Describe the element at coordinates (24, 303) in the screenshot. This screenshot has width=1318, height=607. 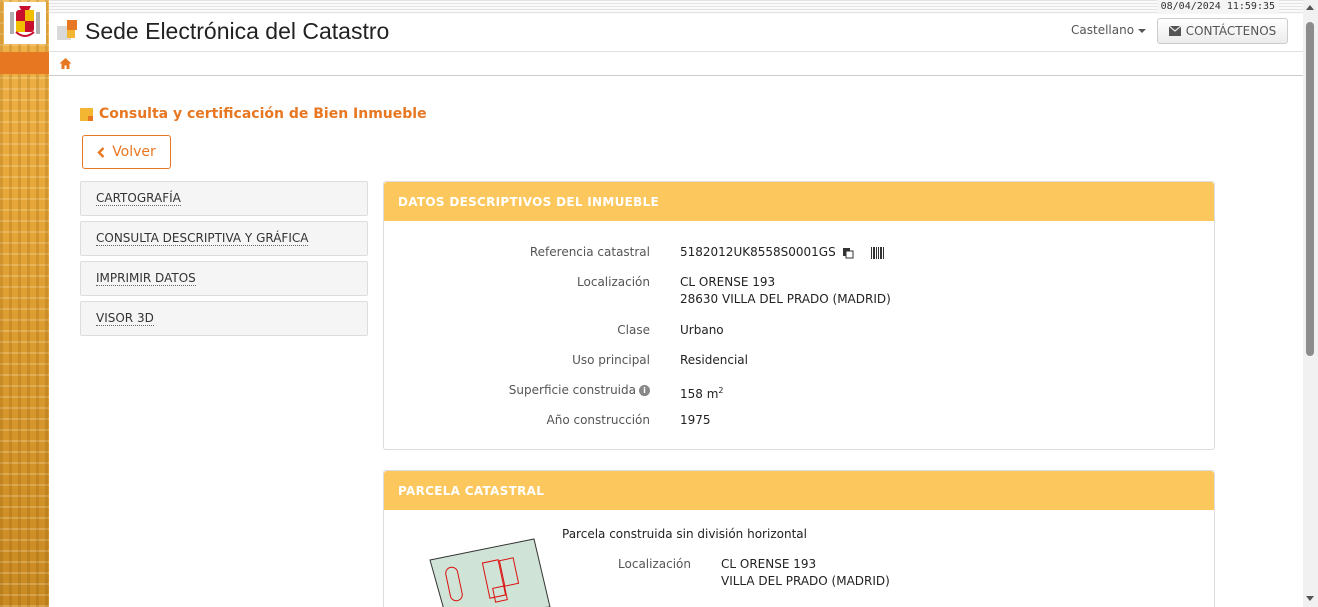
I see `background-photo-strip` at that location.